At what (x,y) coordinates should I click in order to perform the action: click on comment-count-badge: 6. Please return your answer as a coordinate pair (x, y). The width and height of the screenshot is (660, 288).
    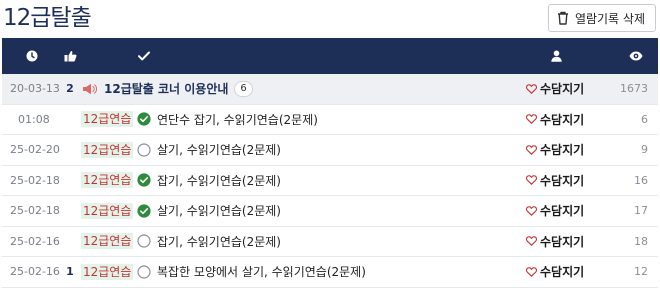
    Looking at the image, I should click on (243, 88).